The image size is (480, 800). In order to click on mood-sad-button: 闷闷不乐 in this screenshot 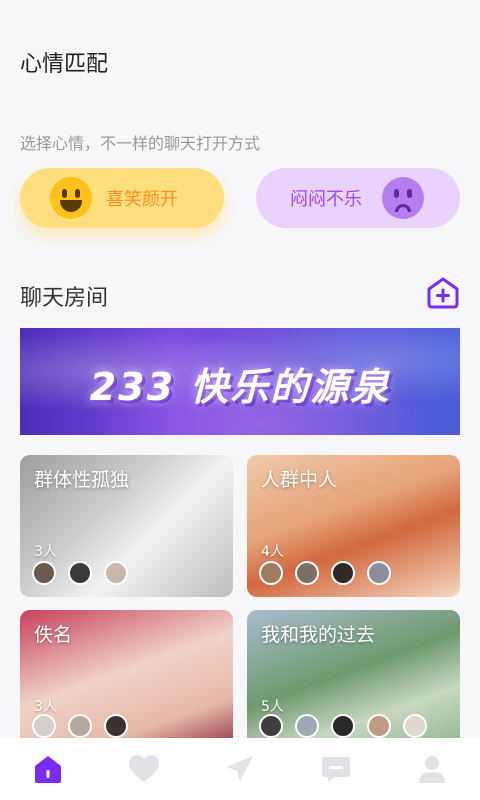, I will do `click(358, 198)`.